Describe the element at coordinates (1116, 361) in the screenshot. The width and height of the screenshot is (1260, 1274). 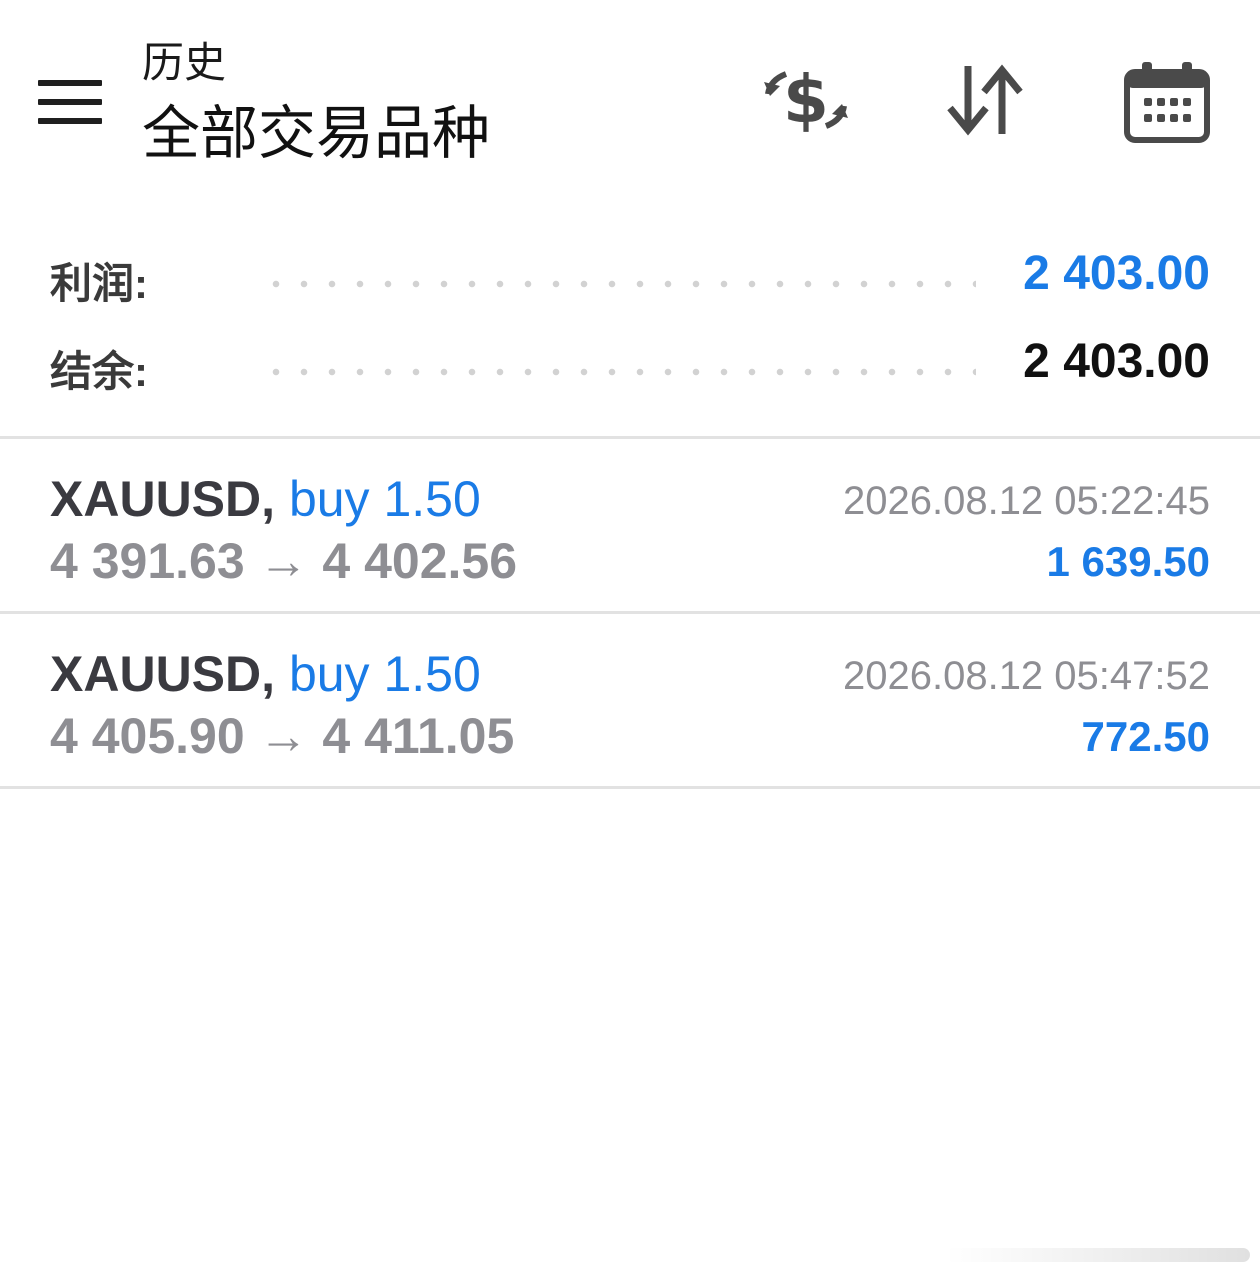
I see `balance-value: 2 403.00` at that location.